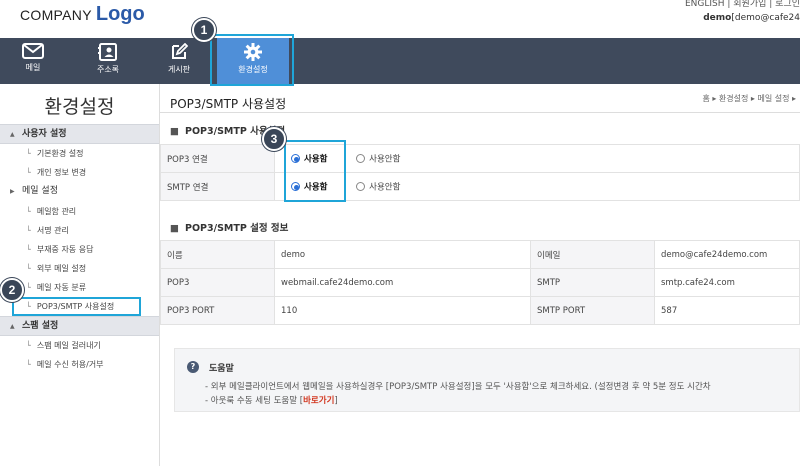 The height and width of the screenshot is (466, 800). I want to click on info-email-label: 이메일, so click(592, 254).